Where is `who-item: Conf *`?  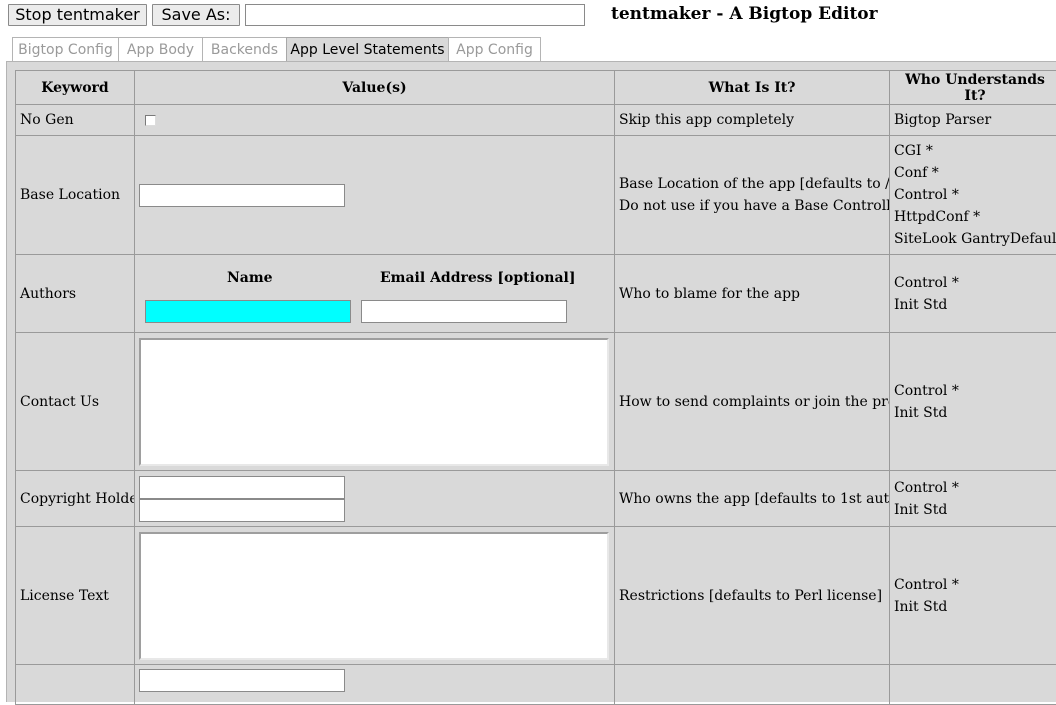 who-item: Conf * is located at coordinates (975, 173).